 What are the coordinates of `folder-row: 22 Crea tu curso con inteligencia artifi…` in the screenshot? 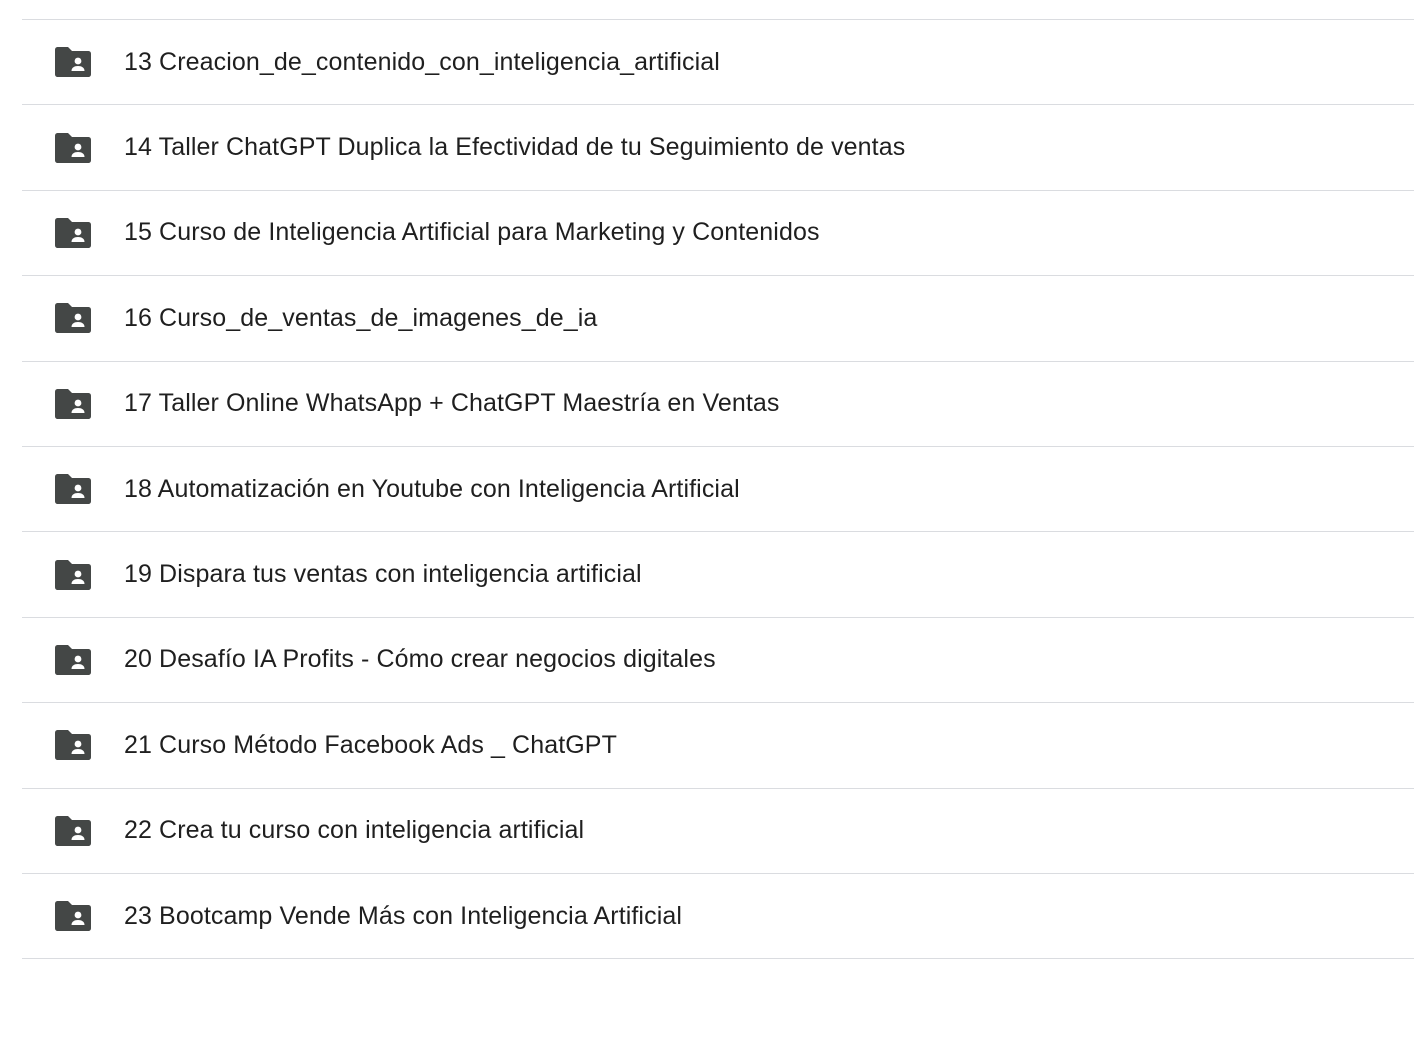 It's located at (718, 831).